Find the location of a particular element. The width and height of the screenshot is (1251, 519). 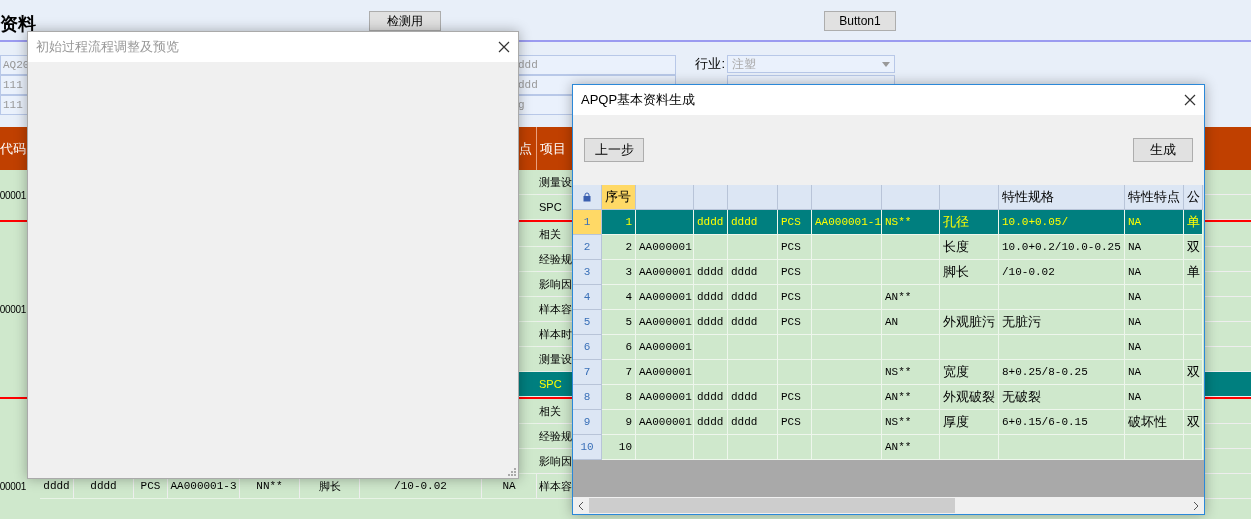

row-number: 6 is located at coordinates (587, 347).